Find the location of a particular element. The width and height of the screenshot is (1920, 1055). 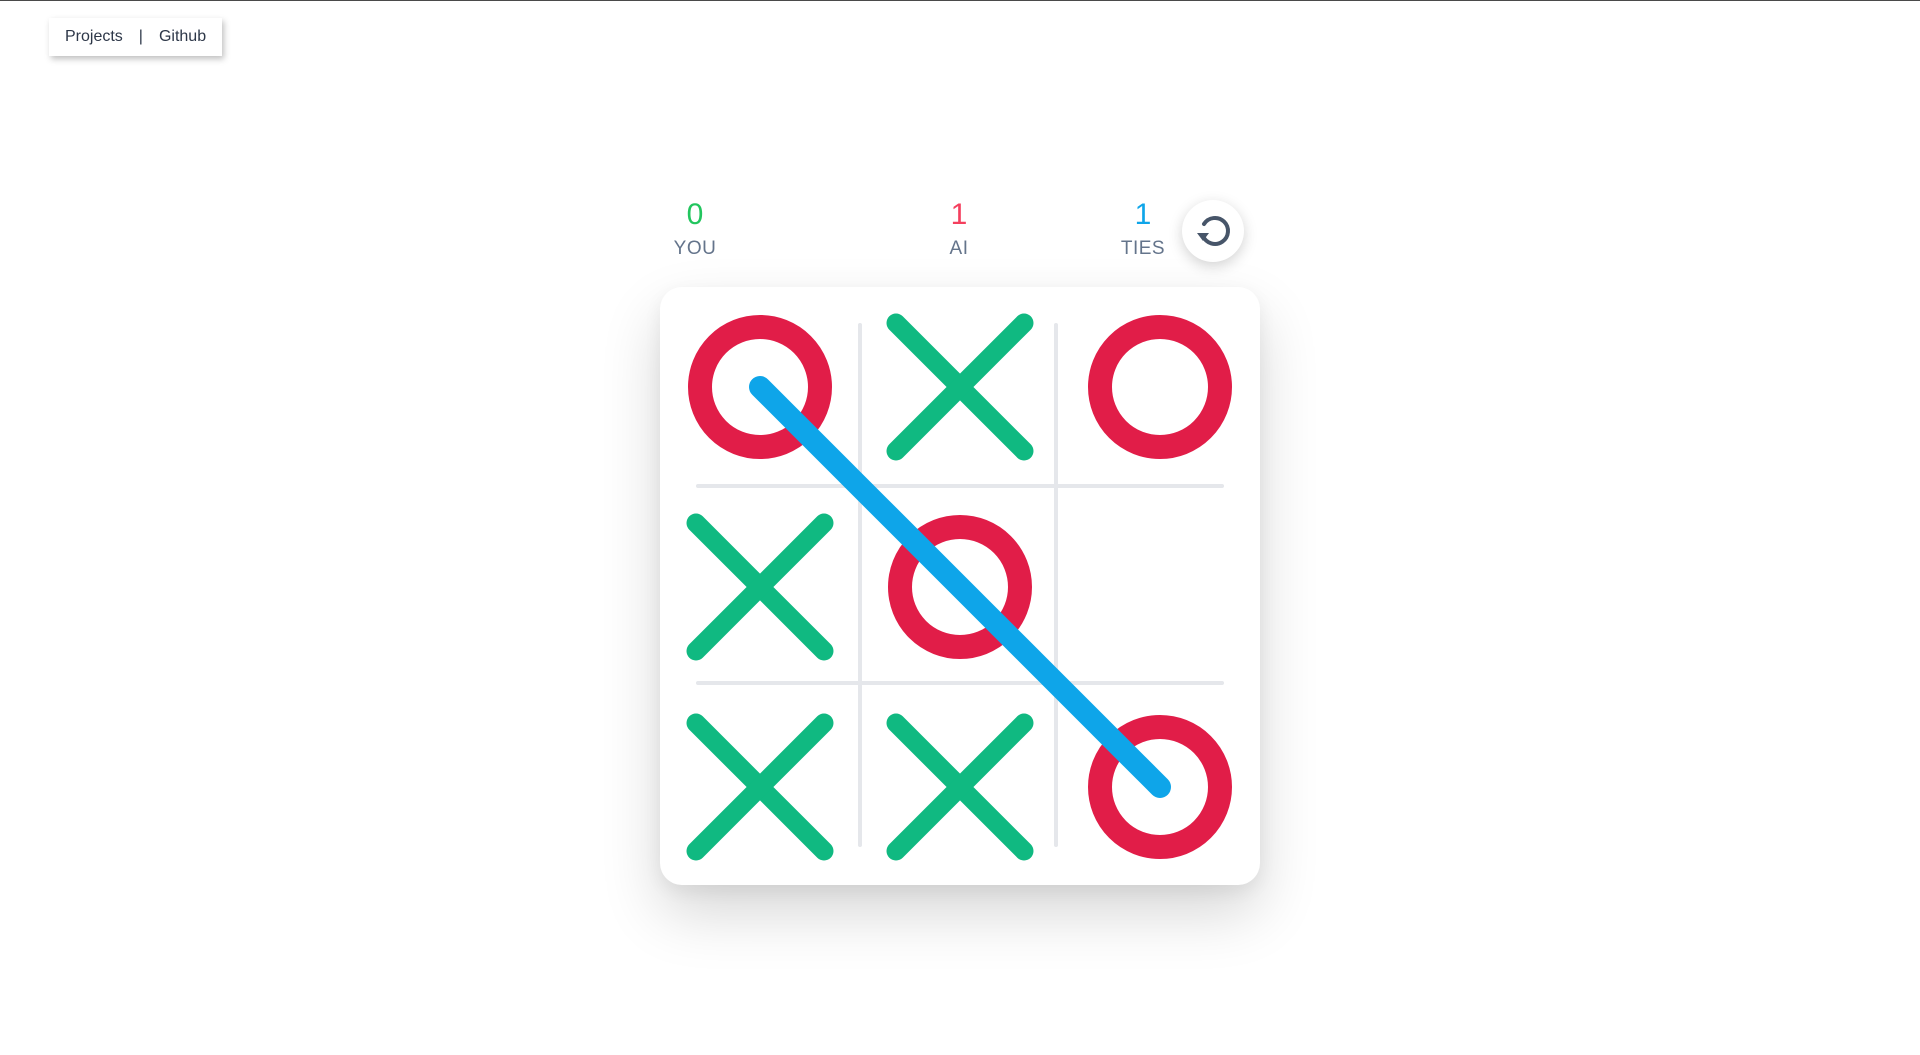

reset-icon is located at coordinates (1213, 231).